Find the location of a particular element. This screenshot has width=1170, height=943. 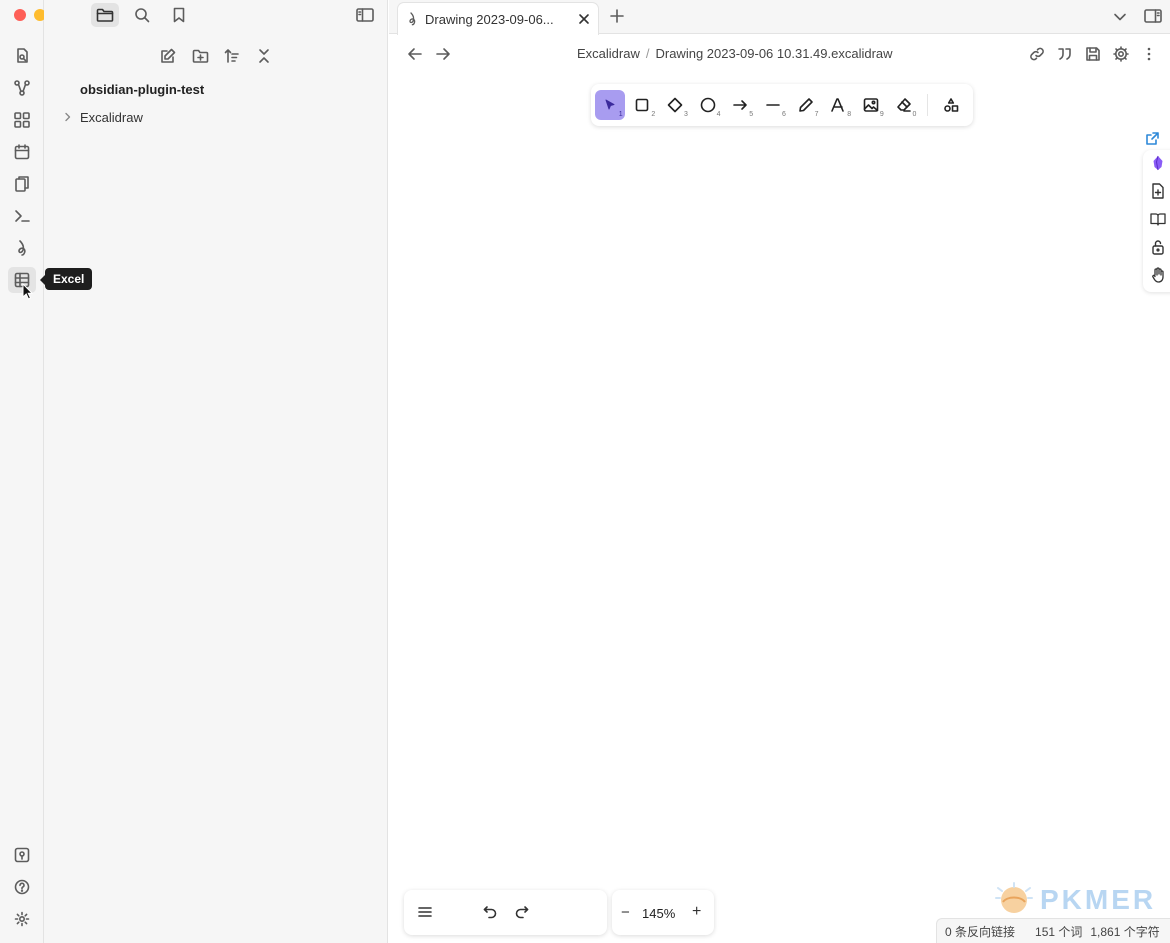

new-note-icon is located at coordinates (168, 56).